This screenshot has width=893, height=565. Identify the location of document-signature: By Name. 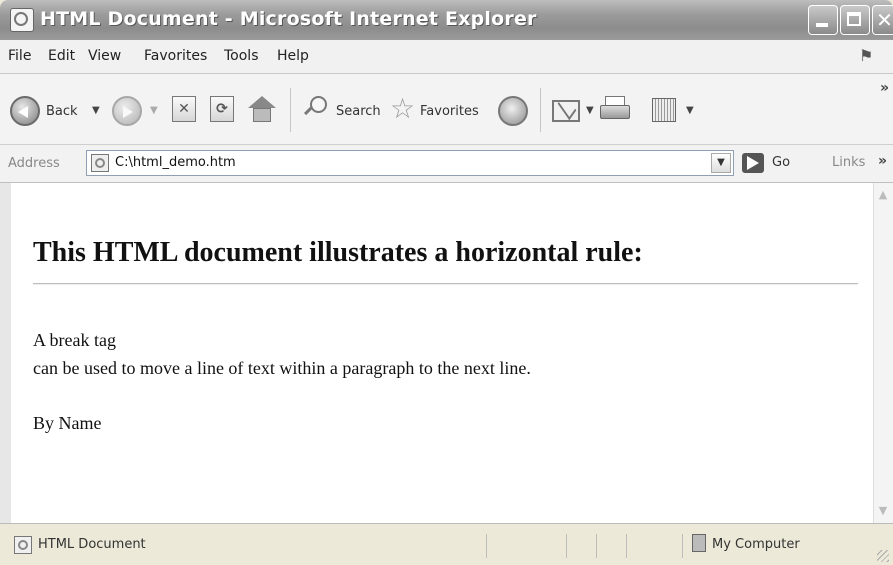
(67, 423).